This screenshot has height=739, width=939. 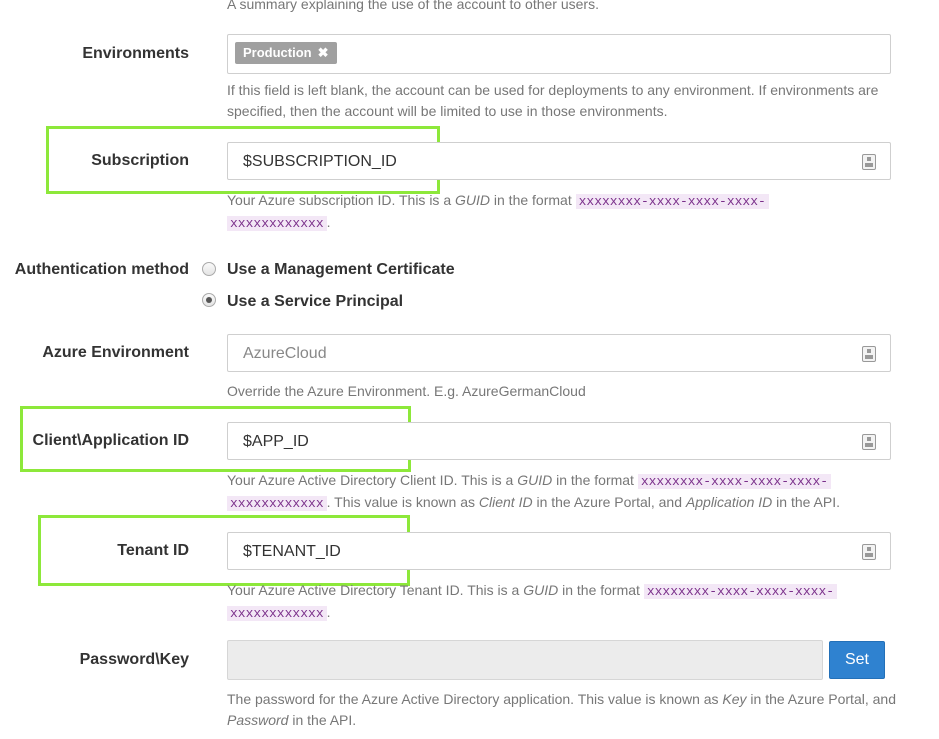 What do you see at coordinates (209, 269) in the screenshot?
I see `radio-management-certificate` at bounding box center [209, 269].